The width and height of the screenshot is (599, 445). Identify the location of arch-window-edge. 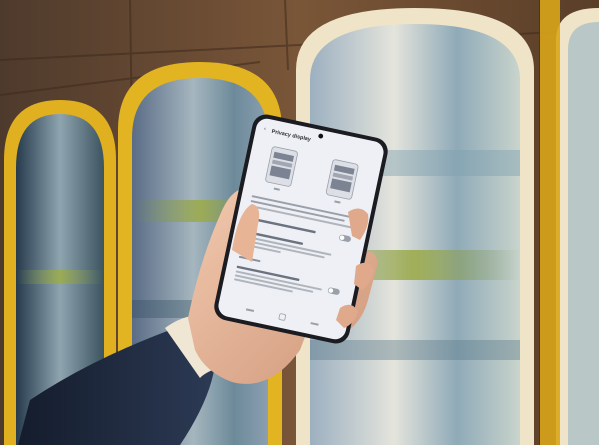
(577, 226).